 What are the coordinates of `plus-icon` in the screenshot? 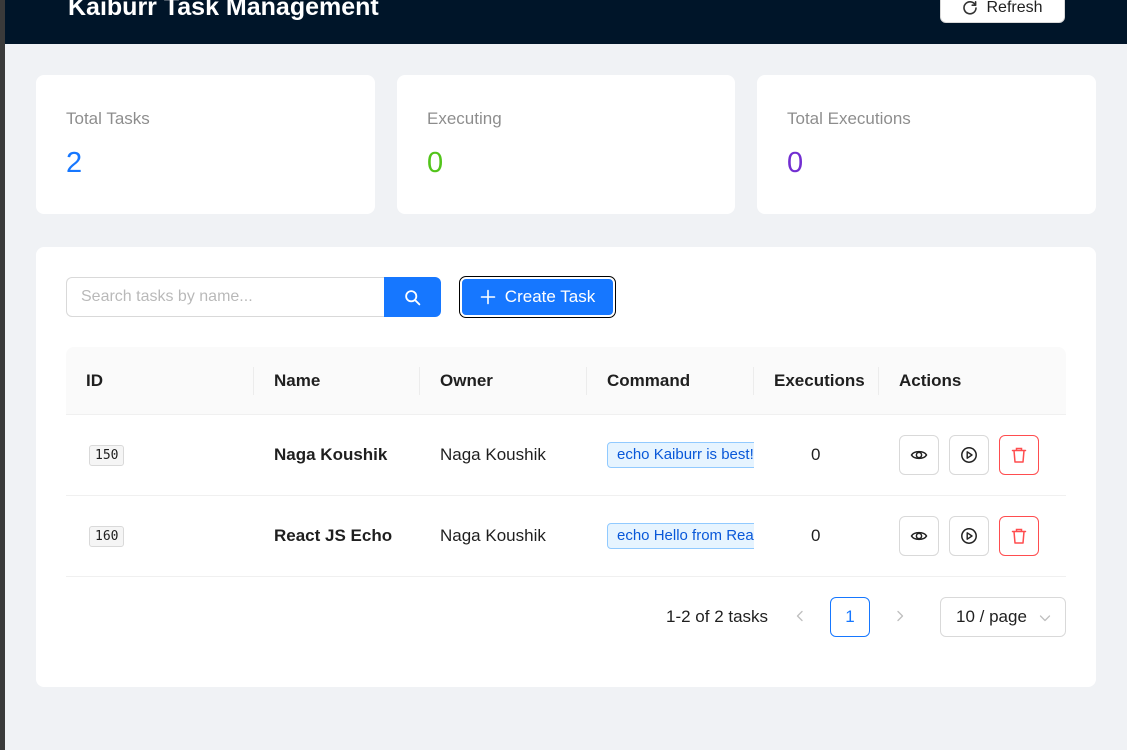 It's located at (488, 297).